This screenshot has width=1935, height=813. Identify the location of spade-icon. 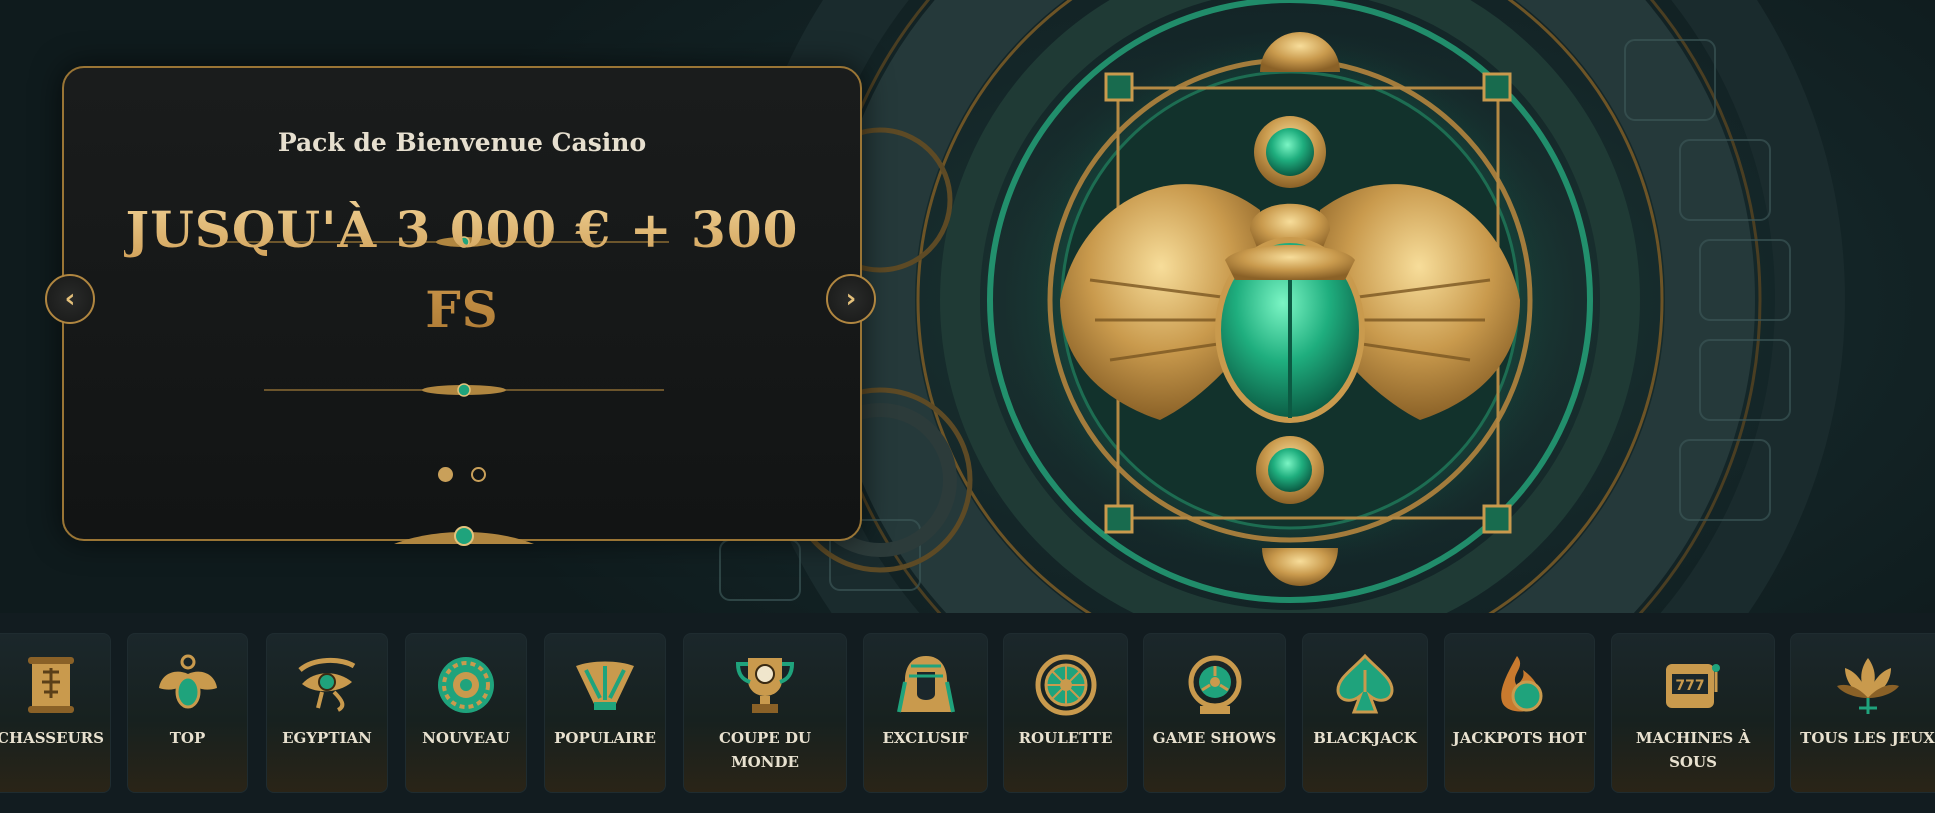
(1365, 683).